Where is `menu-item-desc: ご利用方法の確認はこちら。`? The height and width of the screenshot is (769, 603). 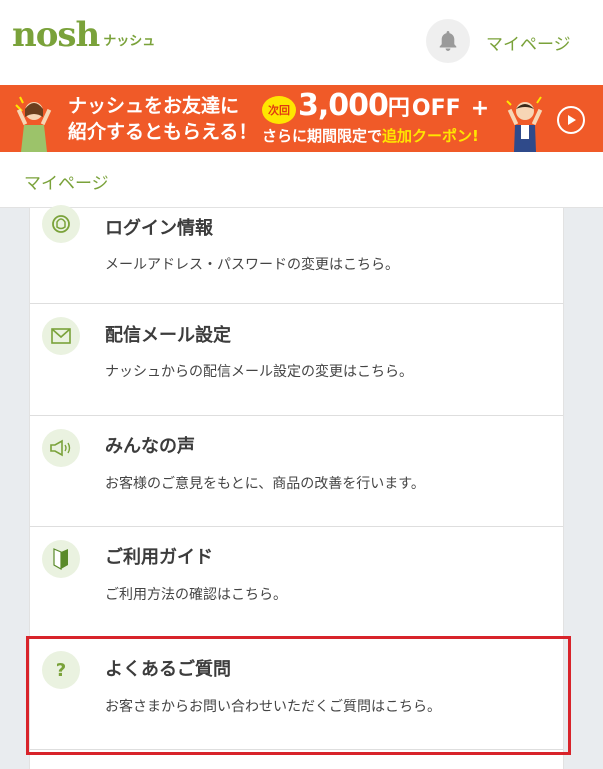
menu-item-desc: ご利用方法の確認はこちら。 is located at coordinates (196, 595).